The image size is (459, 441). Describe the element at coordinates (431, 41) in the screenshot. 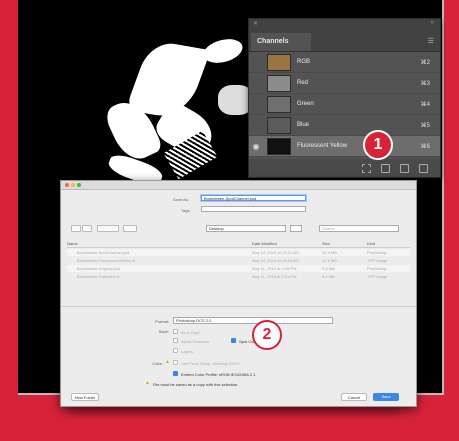

I see `panel-menu-icon: ☰` at that location.